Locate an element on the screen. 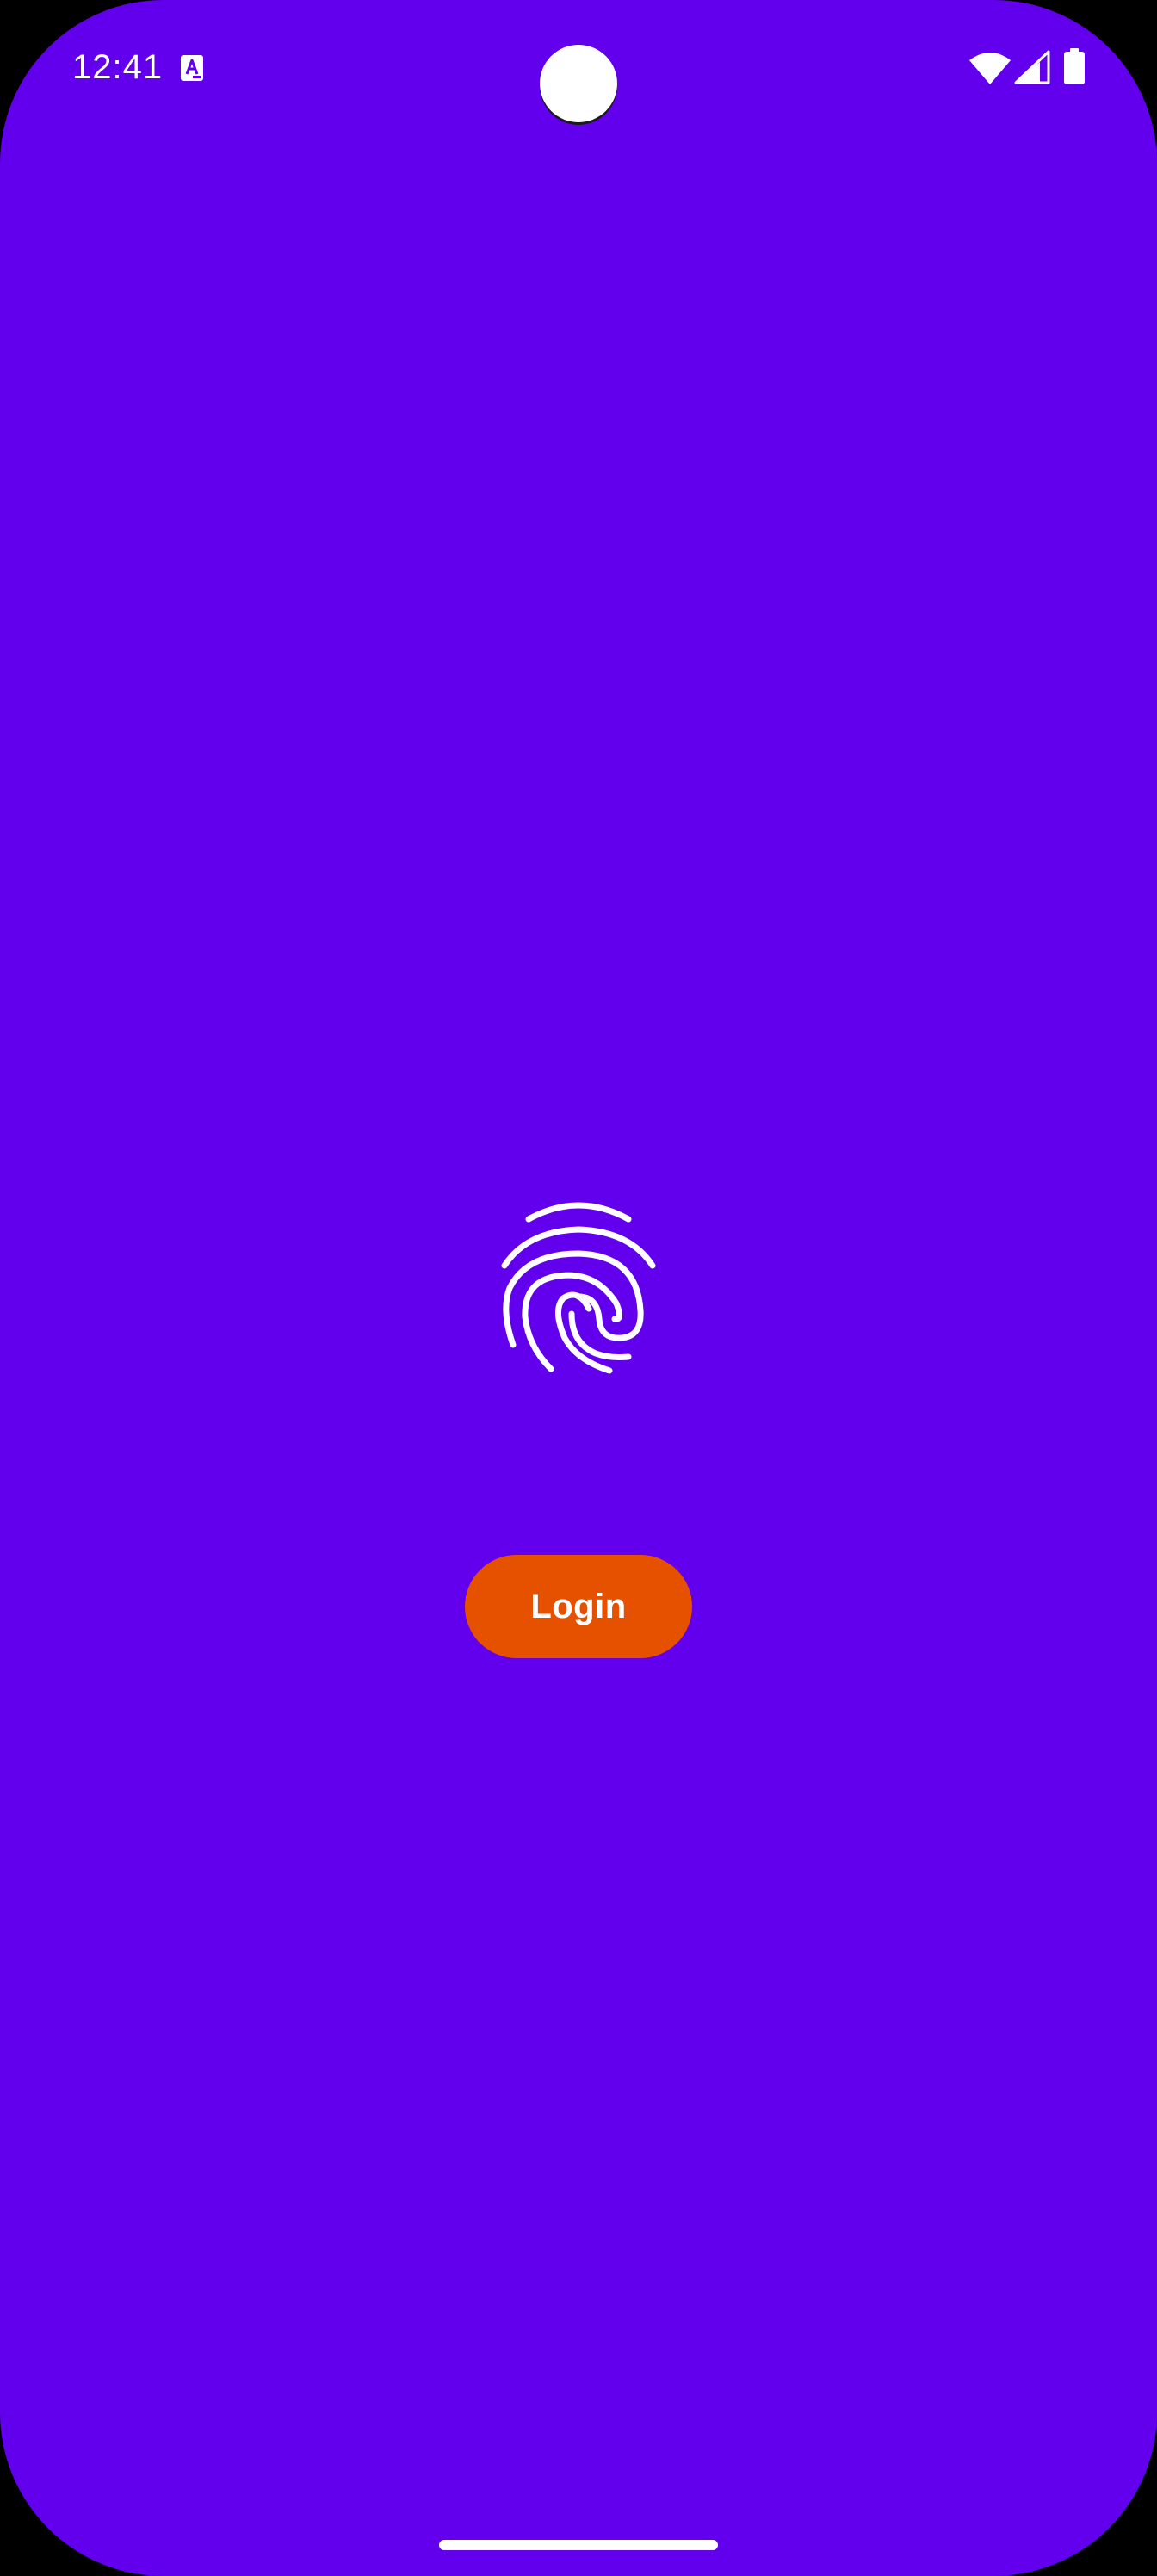 The height and width of the screenshot is (2576, 1157). gesture-navigation-bar is located at coordinates (579, 2545).